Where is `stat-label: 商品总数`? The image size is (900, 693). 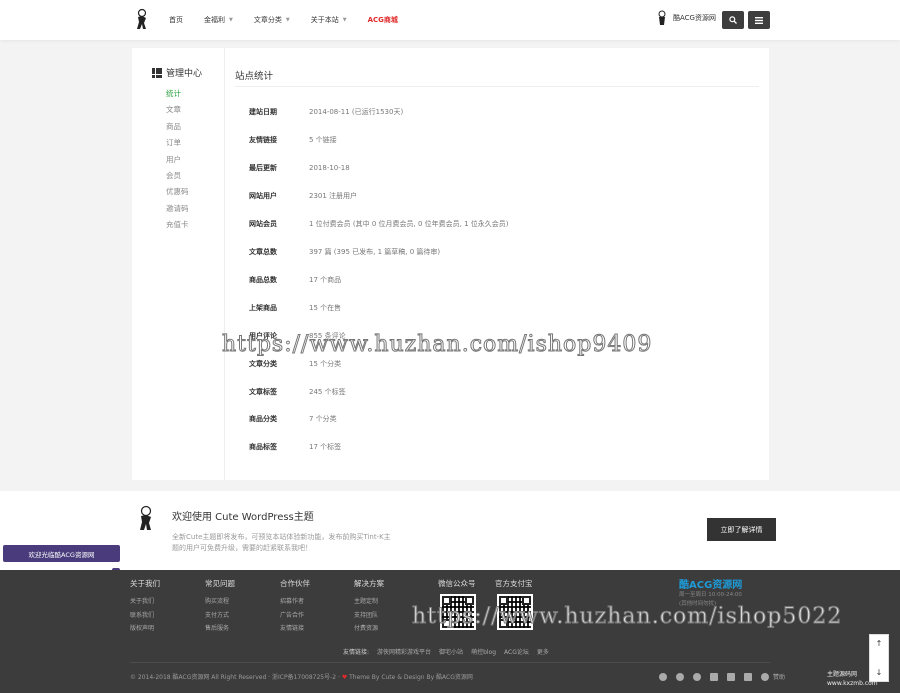
stat-label: 商品总数 is located at coordinates (263, 280).